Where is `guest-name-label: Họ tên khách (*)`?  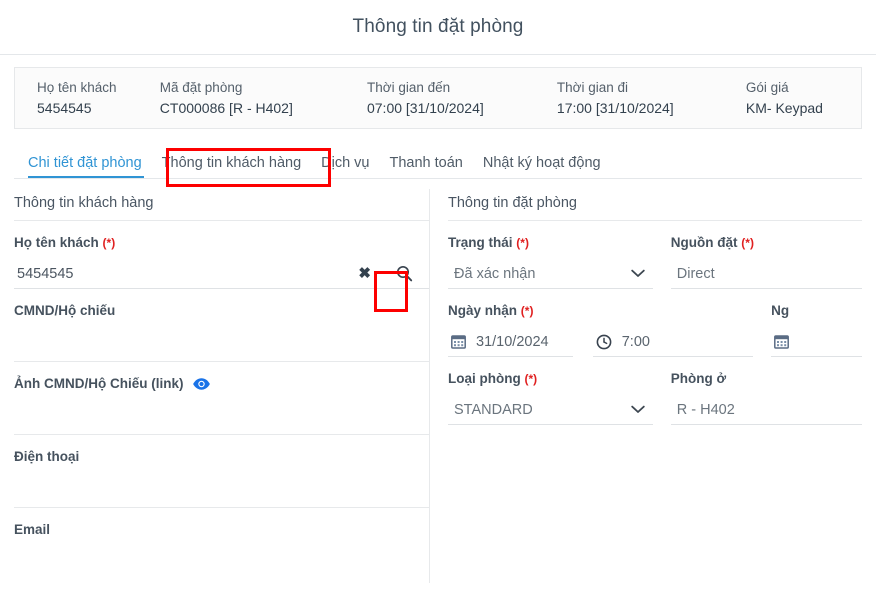 guest-name-label: Họ tên khách (*) is located at coordinates (221, 242).